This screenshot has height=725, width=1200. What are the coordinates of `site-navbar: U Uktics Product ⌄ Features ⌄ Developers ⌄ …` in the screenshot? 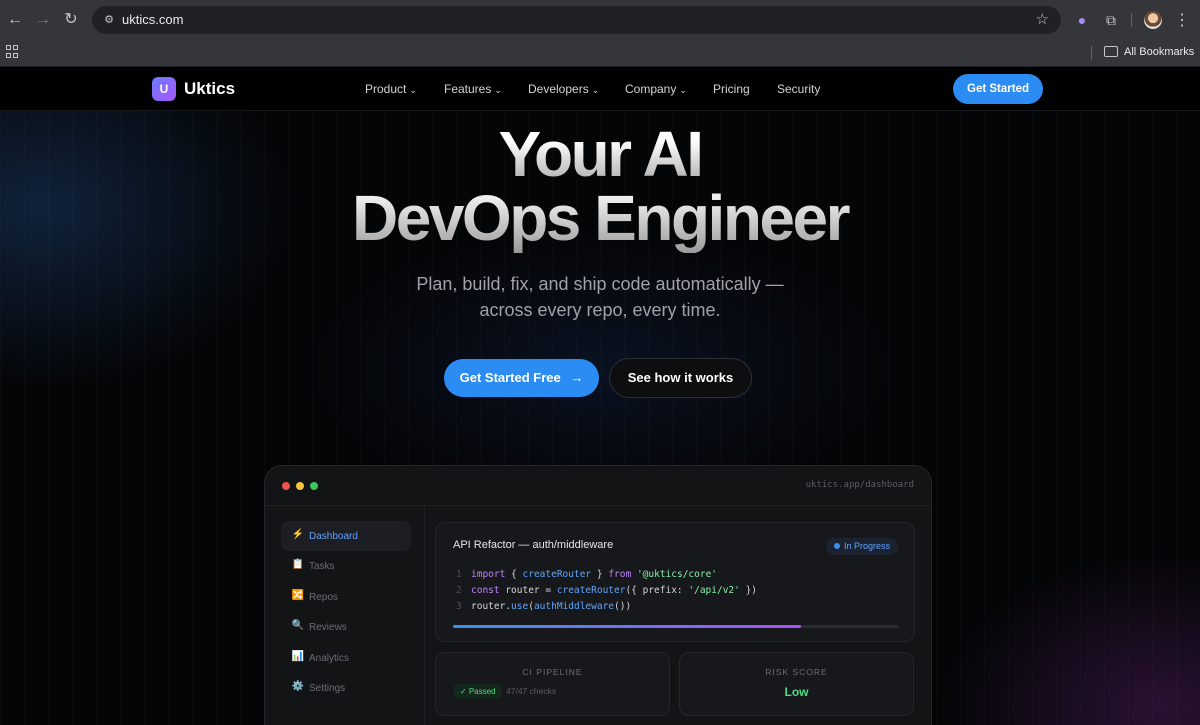 It's located at (600, 89).